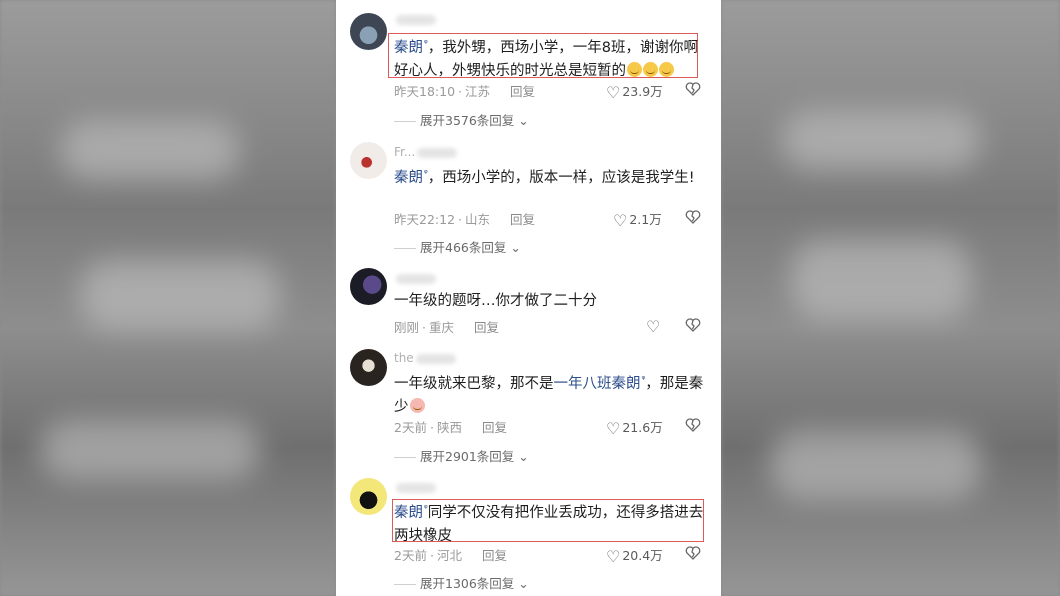  I want to click on like-button: ♡ 21.6万, so click(634, 427).